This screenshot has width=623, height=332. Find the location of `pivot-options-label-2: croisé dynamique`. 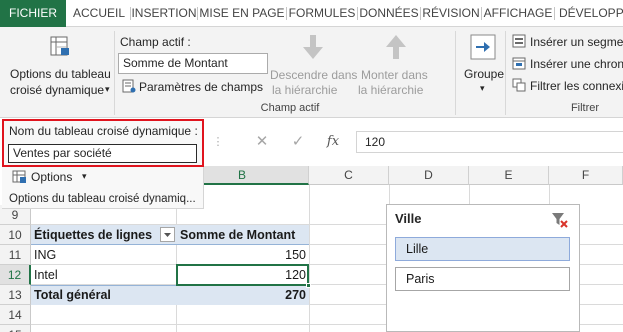

pivot-options-label-2: croisé dynamique is located at coordinates (57, 90).